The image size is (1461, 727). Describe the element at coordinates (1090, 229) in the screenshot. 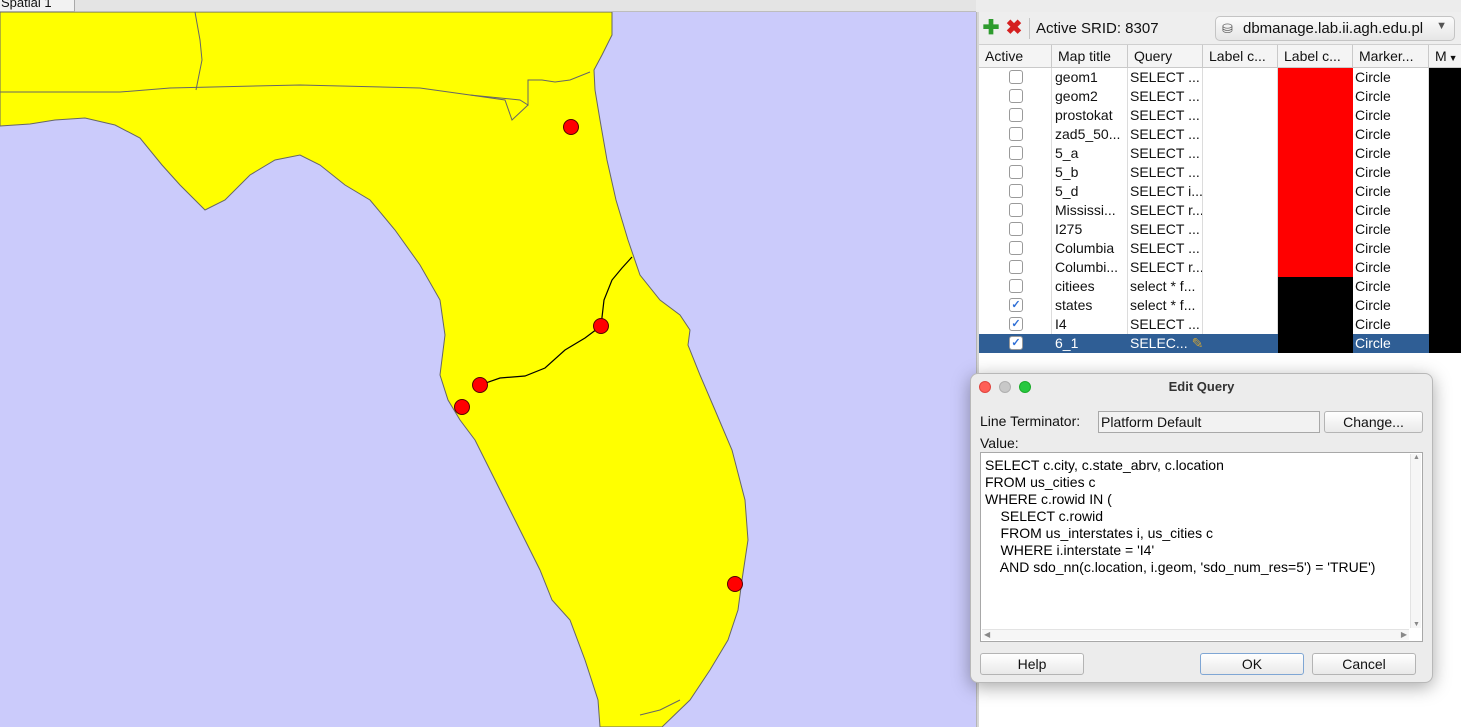

I see `map-title-cell: I275` at that location.